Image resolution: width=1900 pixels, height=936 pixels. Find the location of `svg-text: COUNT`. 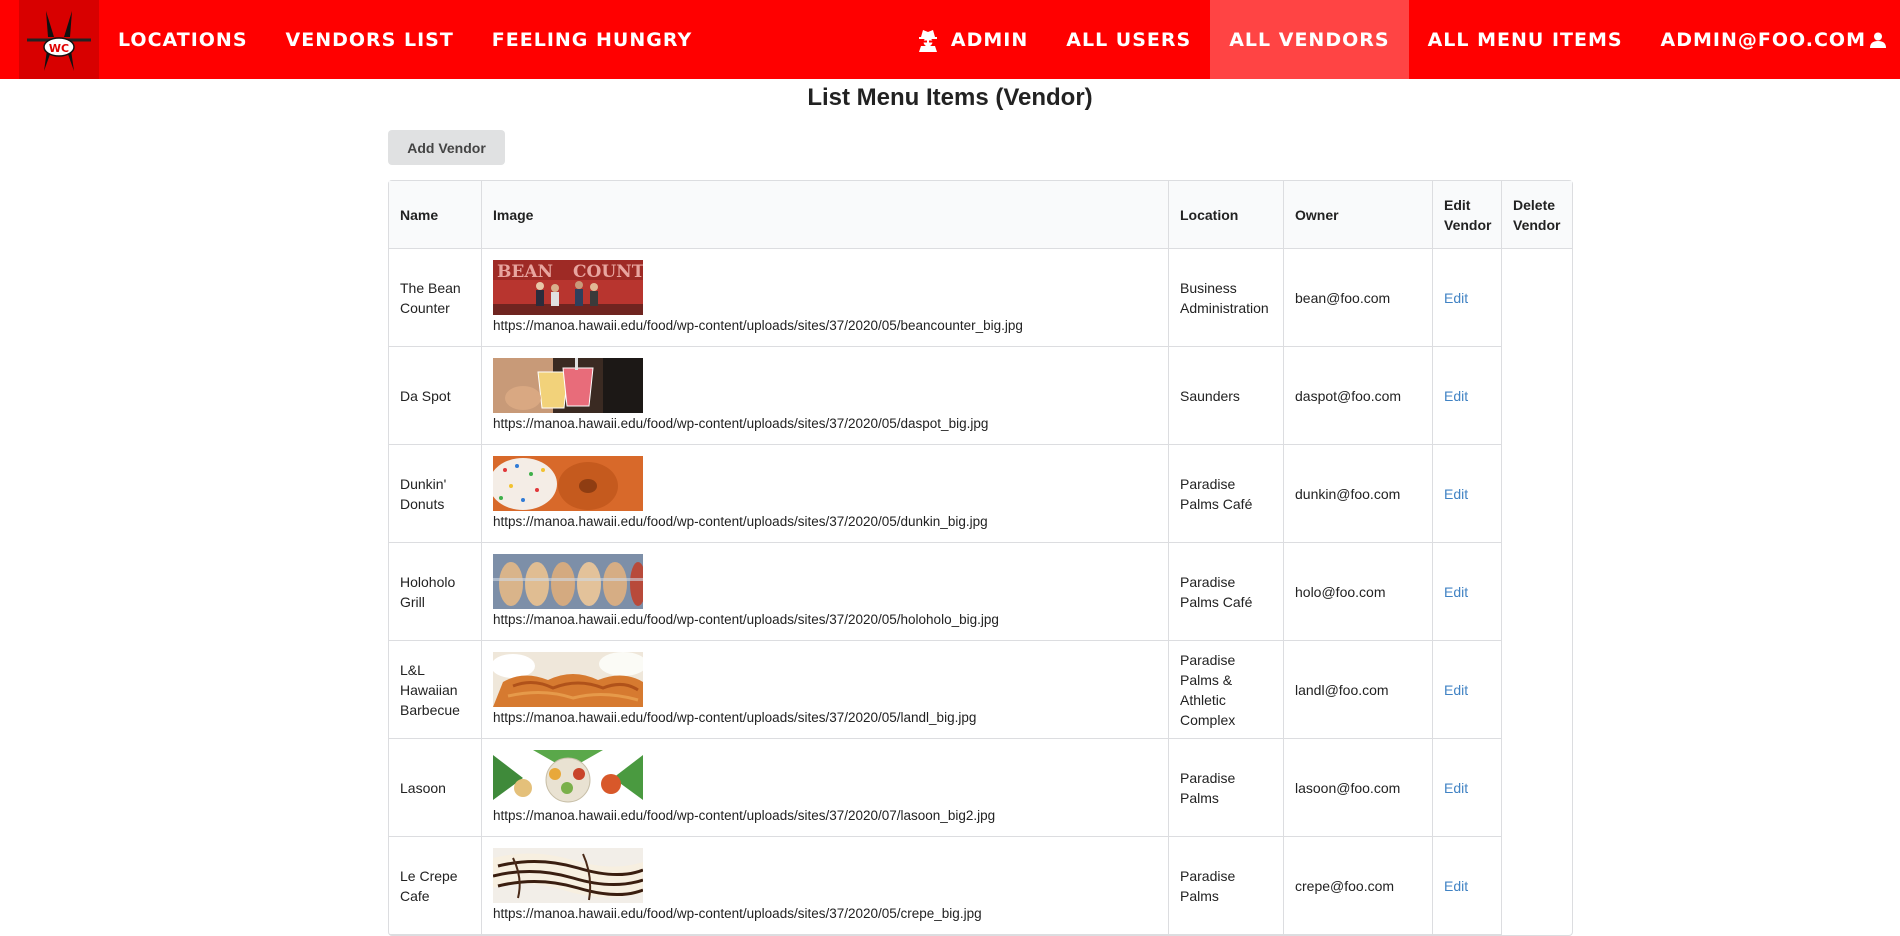

svg-text: COUNT is located at coordinates (608, 272).